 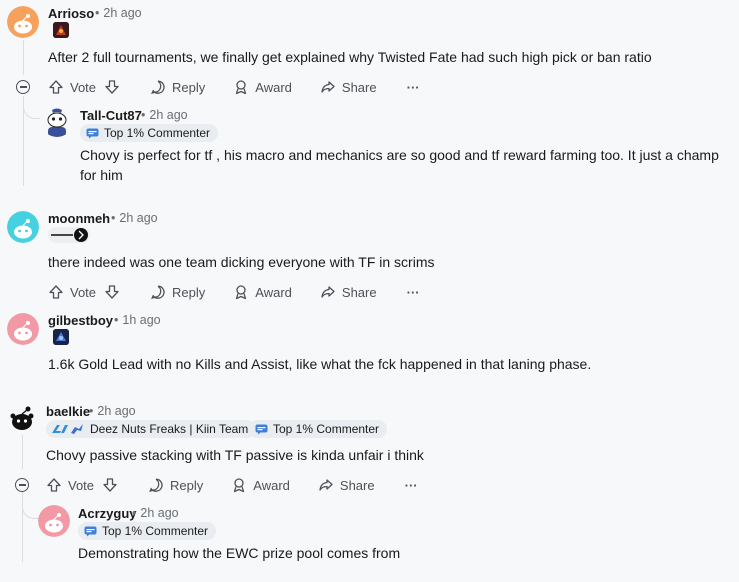 I want to click on username: Arrioso, so click(x=71, y=13).